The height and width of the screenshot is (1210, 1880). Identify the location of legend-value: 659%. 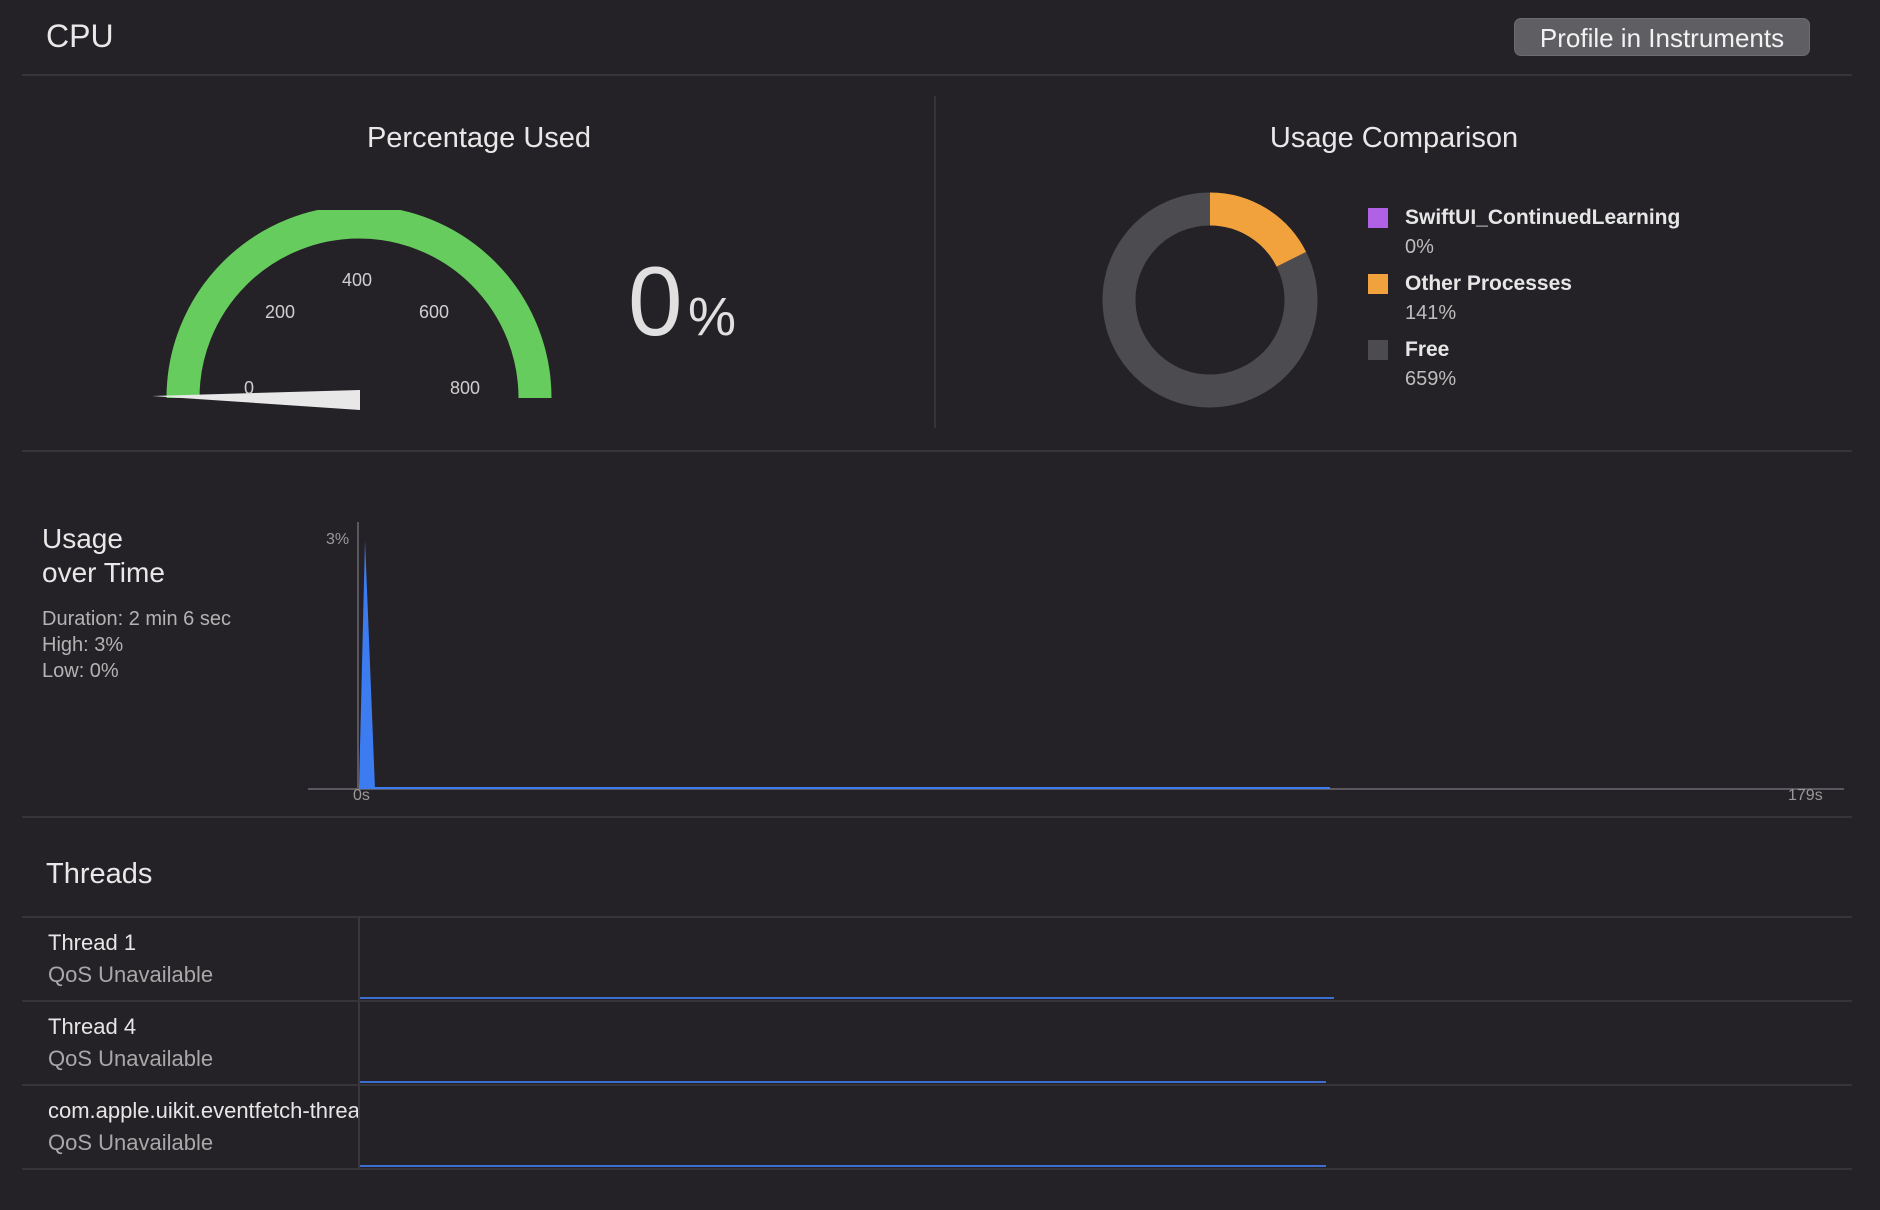
(1431, 379).